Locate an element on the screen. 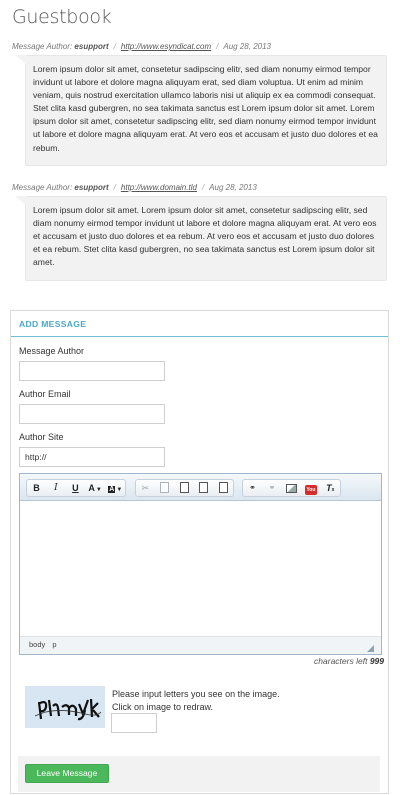 This screenshot has width=400, height=795. leave-message-button: Leave Message is located at coordinates (67, 773).